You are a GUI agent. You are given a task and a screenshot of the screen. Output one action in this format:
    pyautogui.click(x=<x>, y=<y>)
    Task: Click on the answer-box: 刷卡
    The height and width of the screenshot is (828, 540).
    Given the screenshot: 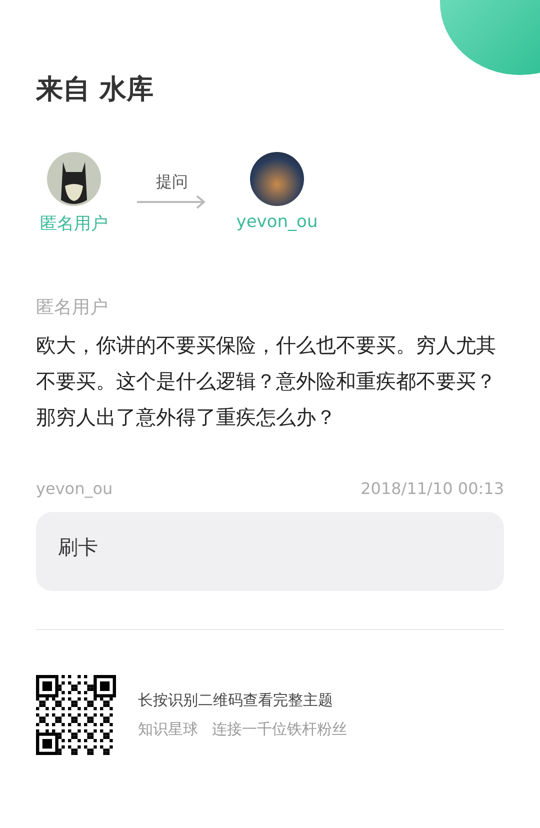 What is the action you would take?
    pyautogui.click(x=270, y=551)
    